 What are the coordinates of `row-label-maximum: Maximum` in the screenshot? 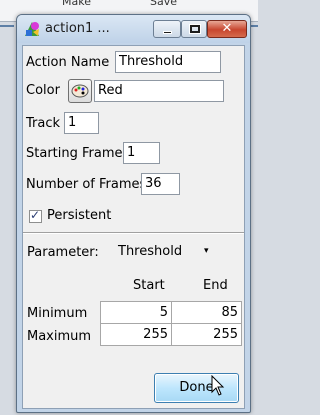 It's located at (59, 336).